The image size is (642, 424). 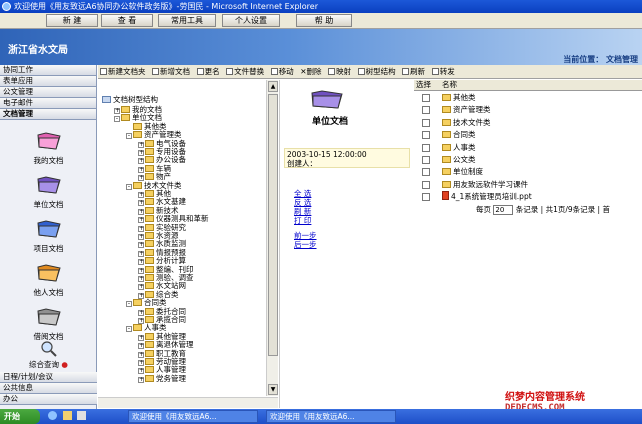 I want to click on sidebar-my-docs: 我的文档, so click(x=48, y=151).